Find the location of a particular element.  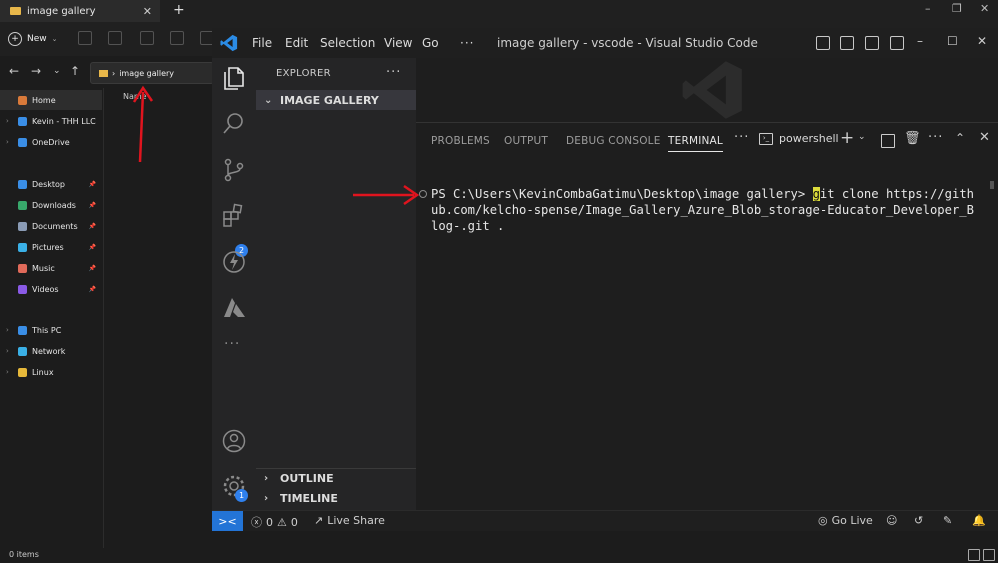

menu-item-edit: Edit is located at coordinates (296, 43).